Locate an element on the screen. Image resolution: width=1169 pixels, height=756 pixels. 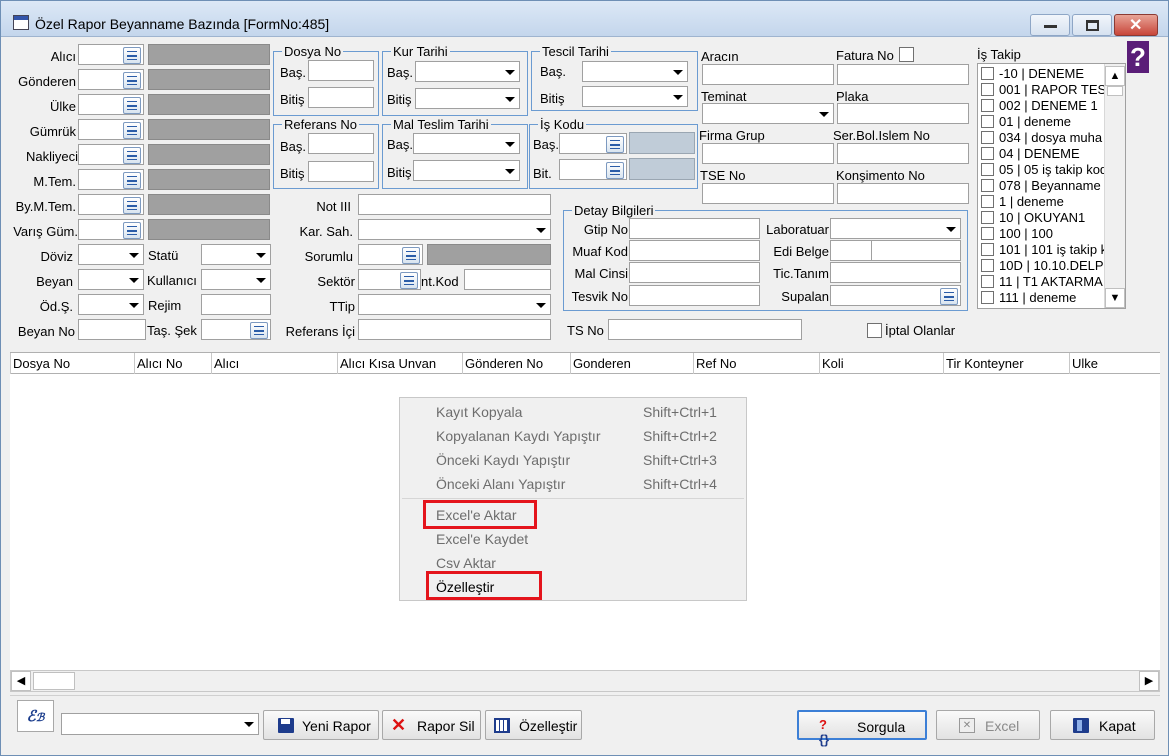
report-select is located at coordinates (160, 724).